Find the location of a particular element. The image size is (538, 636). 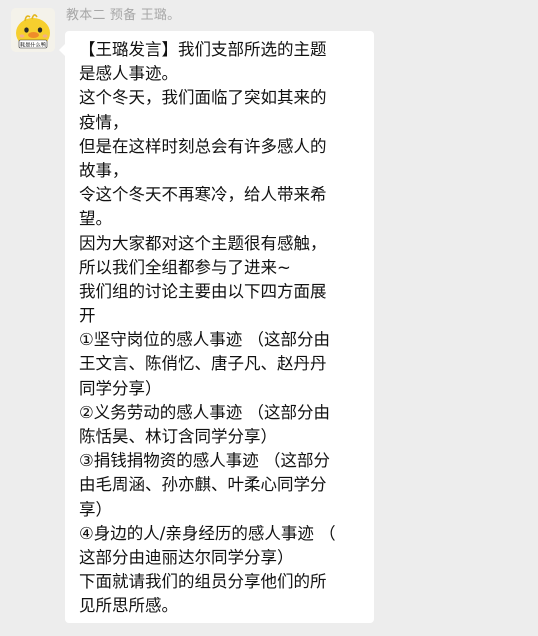

message-line: 是感人事迹。 is located at coordinates (128, 74).